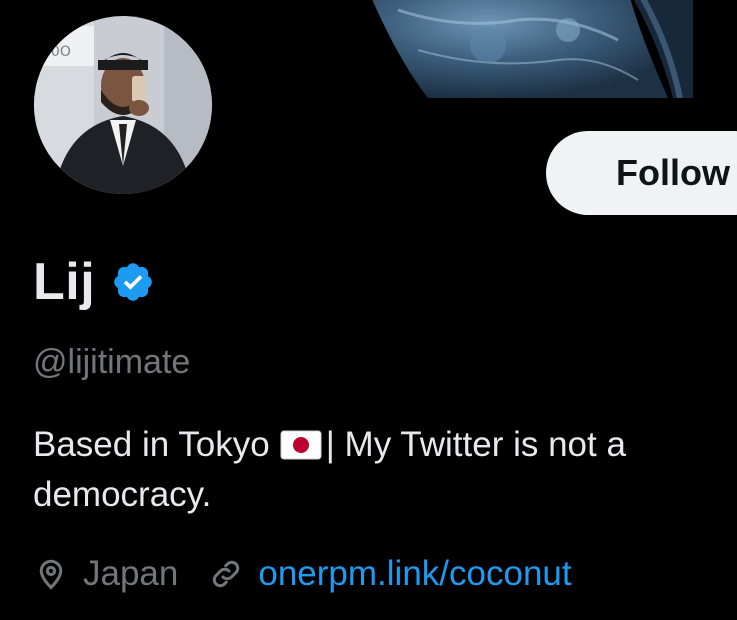 The height and width of the screenshot is (620, 737). I want to click on name-row: Lij, so click(94, 282).